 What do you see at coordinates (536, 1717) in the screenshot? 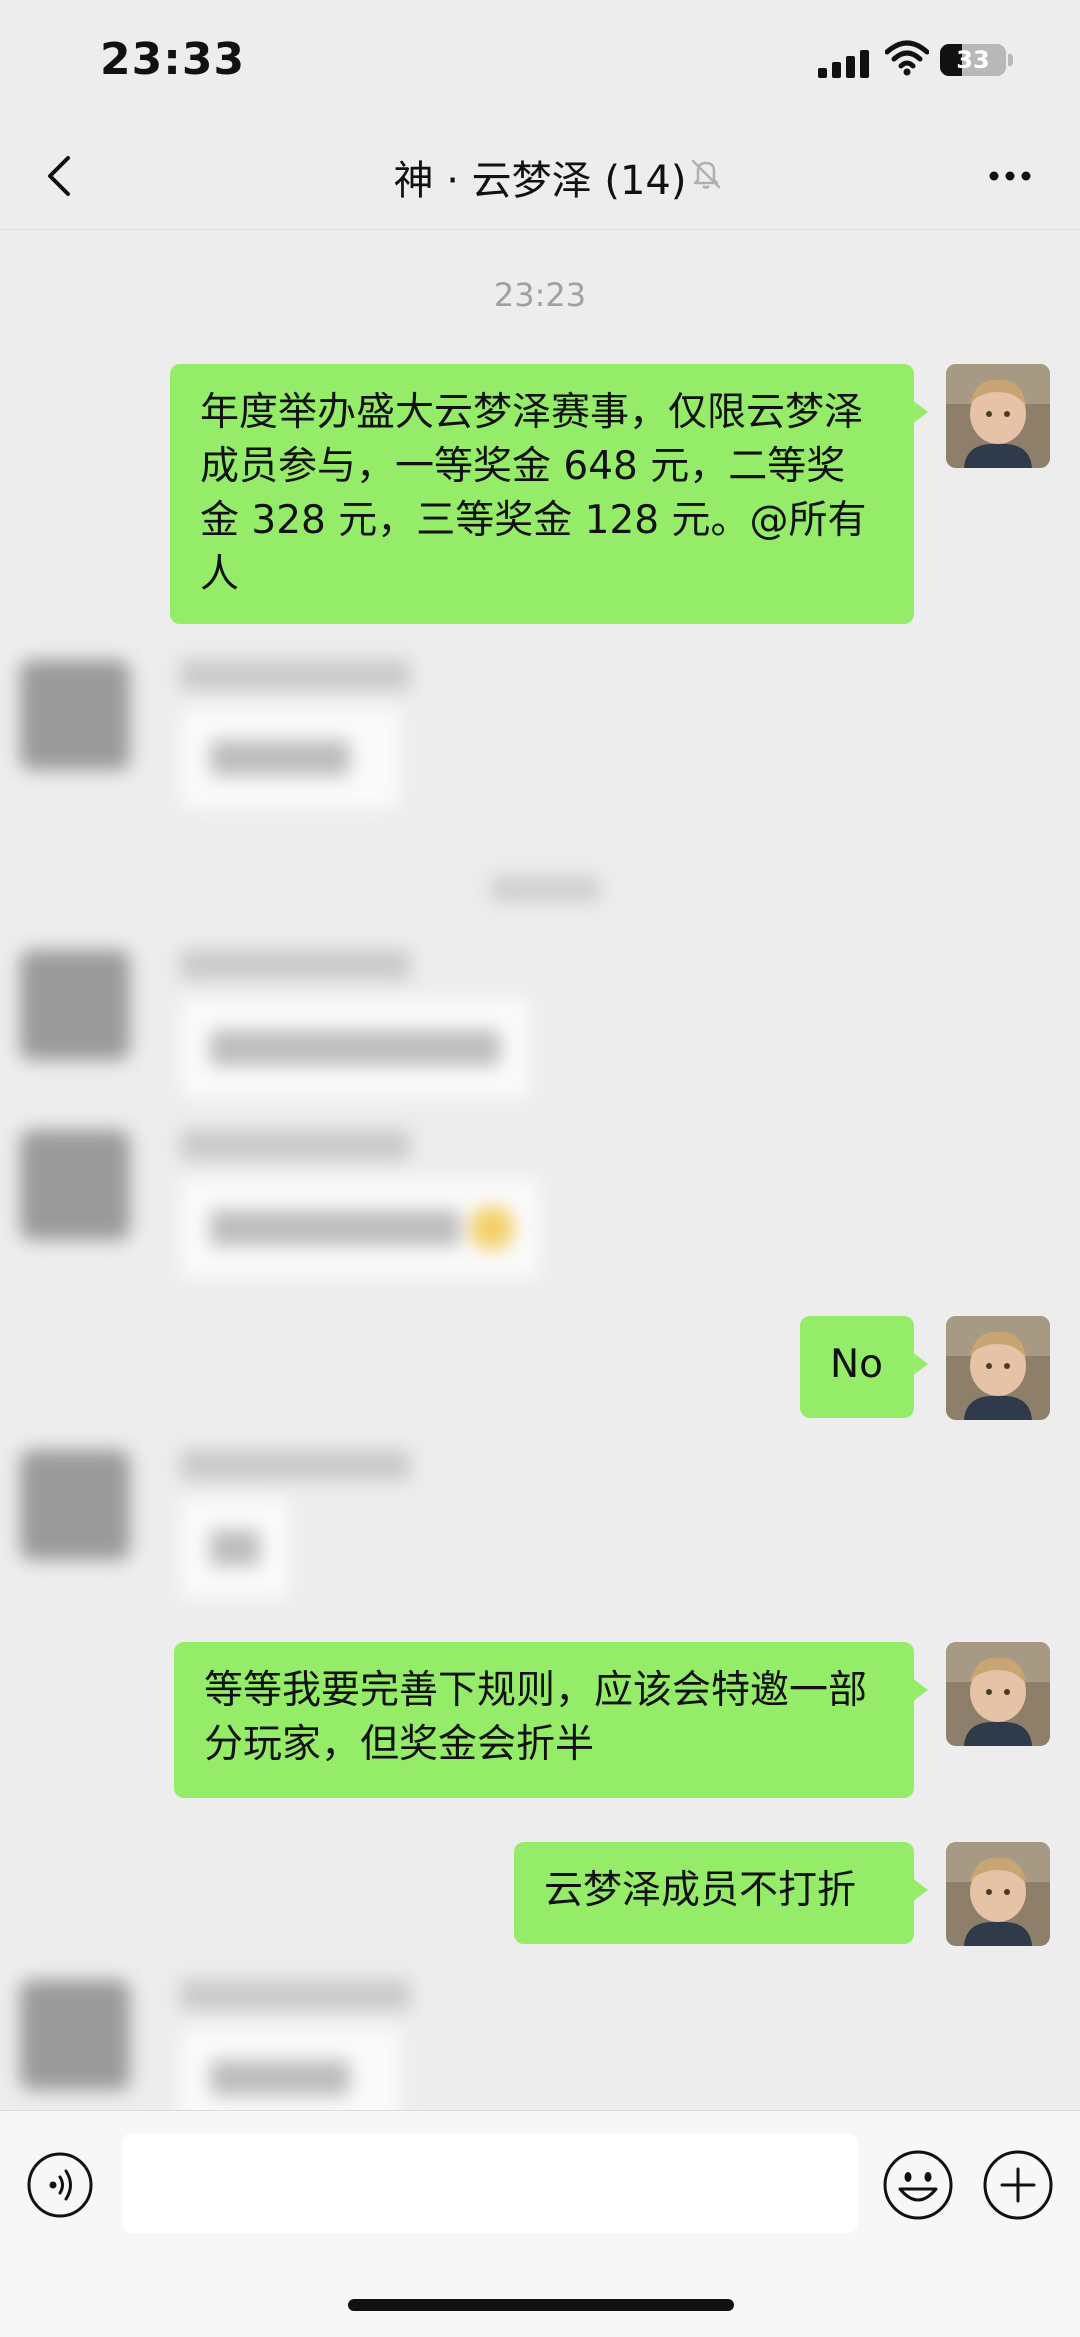
I see `message-text: 等等我要完善下规则，应该会特邀一部分玩家，但奖金会折半` at bounding box center [536, 1717].